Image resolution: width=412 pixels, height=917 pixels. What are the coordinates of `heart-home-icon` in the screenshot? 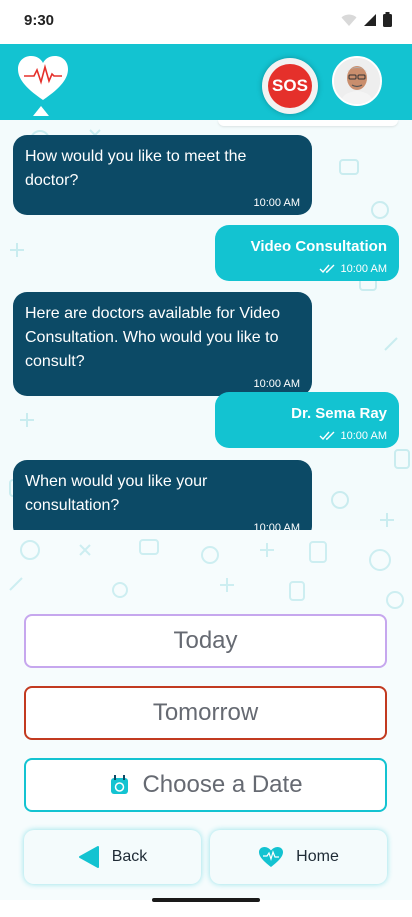 It's located at (271, 857).